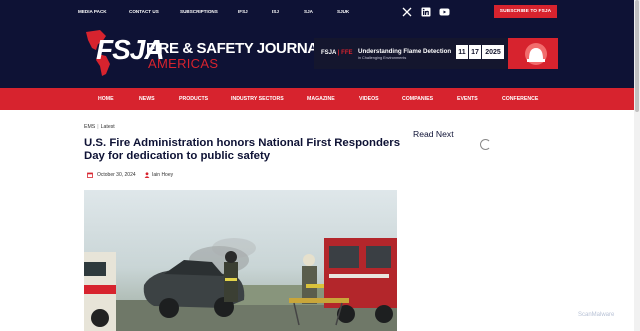 The image size is (640, 331). Describe the element at coordinates (536, 54) in the screenshot. I see `alarm-icon` at that location.